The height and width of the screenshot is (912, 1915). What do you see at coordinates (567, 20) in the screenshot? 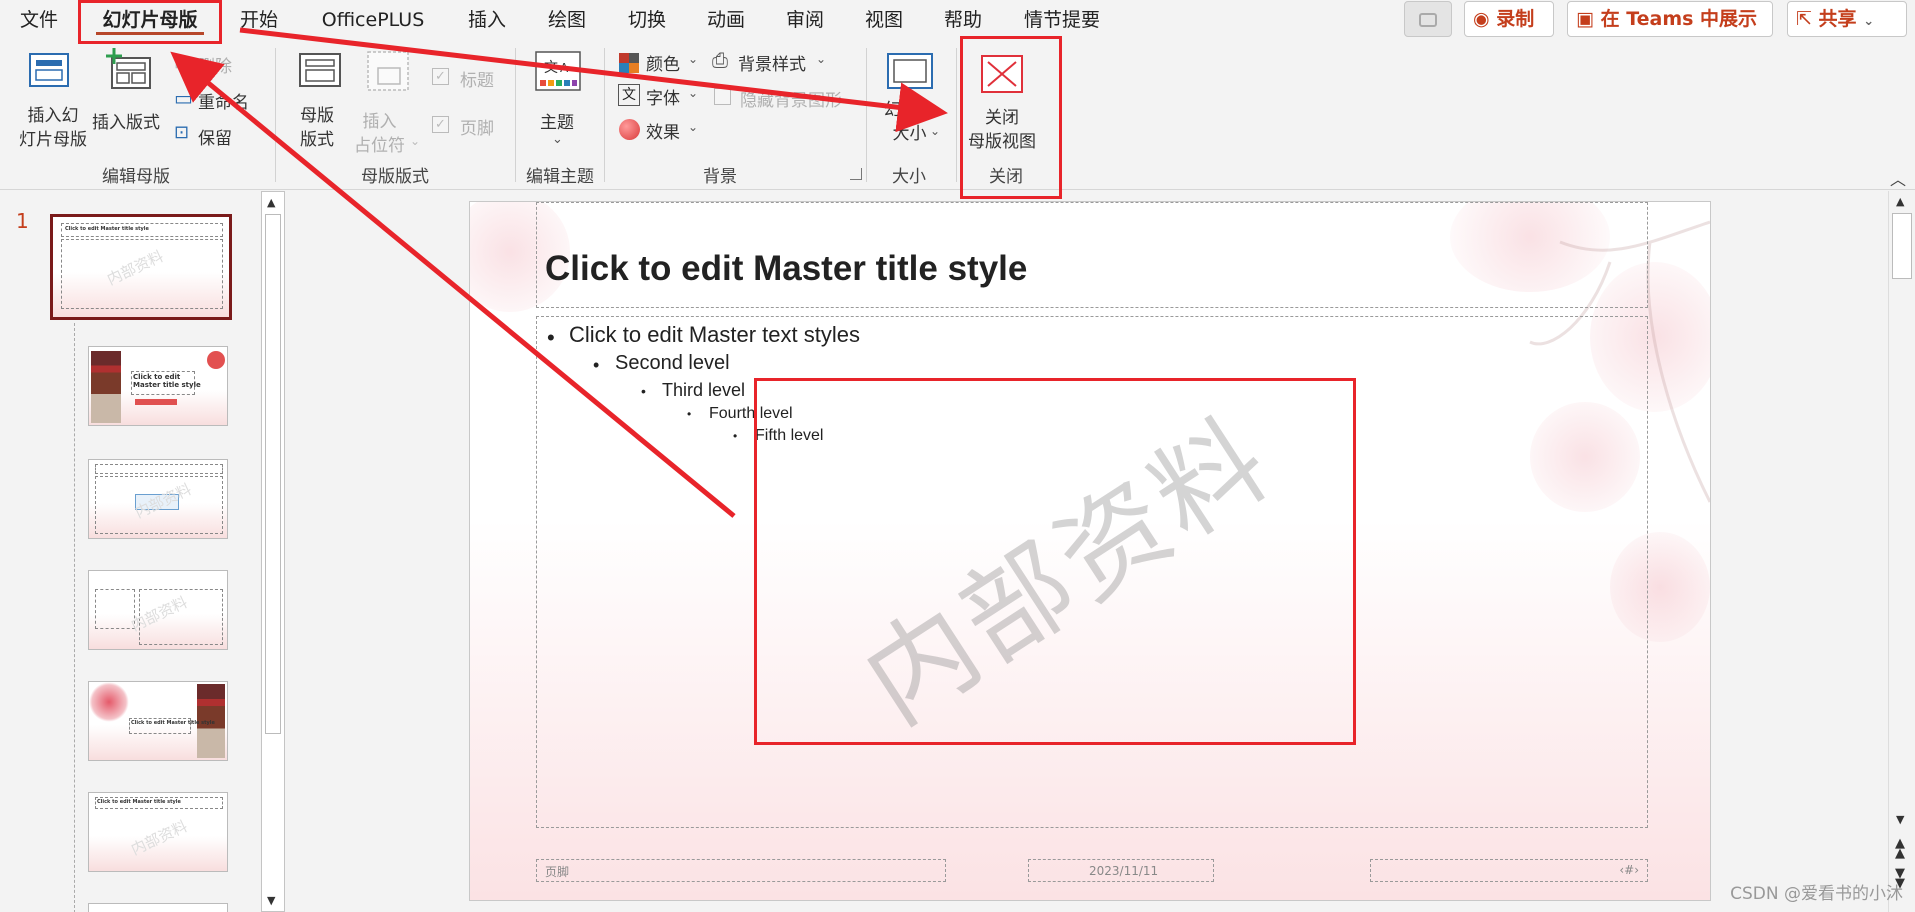
I see `tab-draw: 绘图` at bounding box center [567, 20].